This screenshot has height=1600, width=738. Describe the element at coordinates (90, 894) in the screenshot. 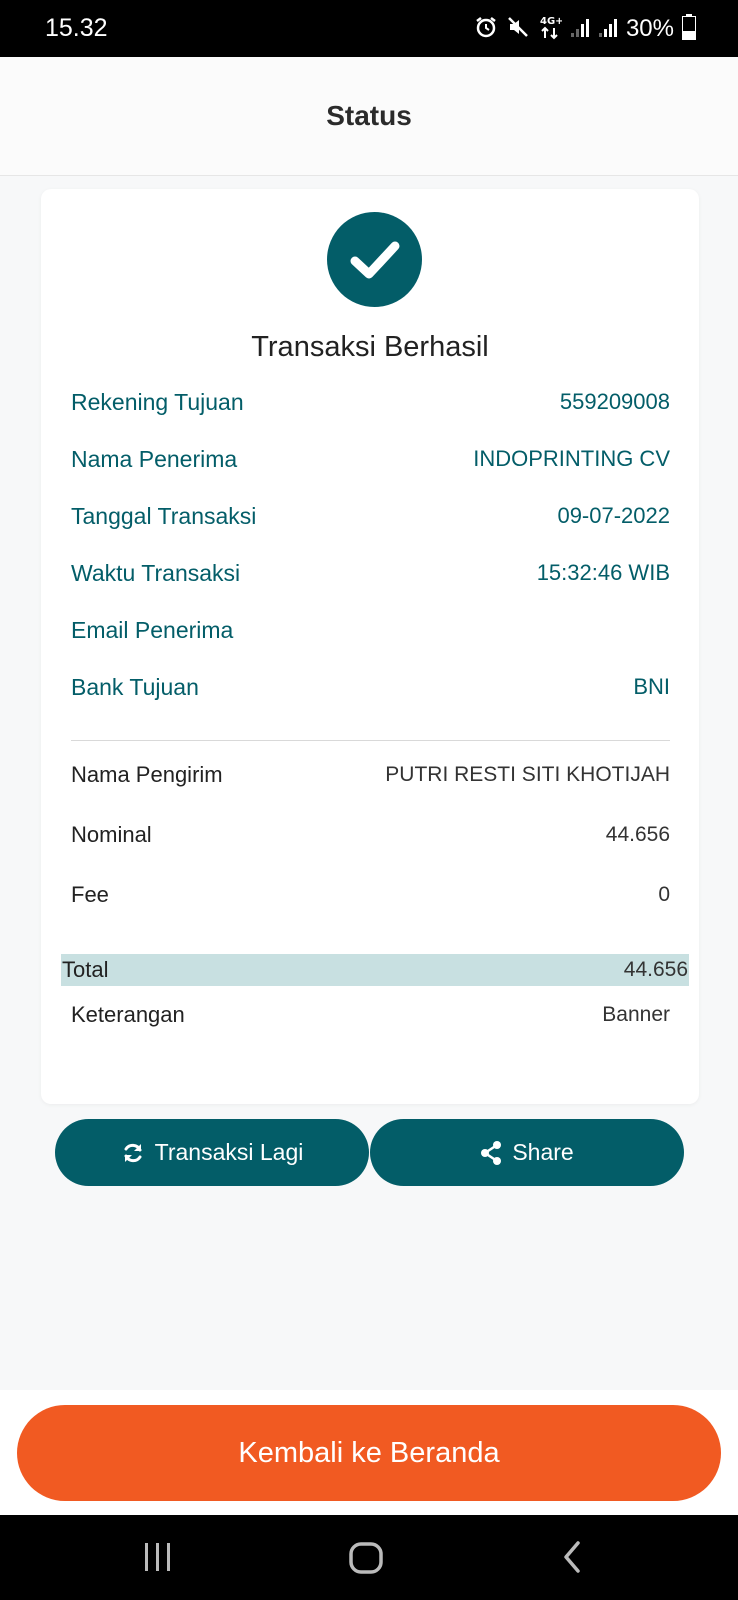

I see `summary-label: Fee` at that location.